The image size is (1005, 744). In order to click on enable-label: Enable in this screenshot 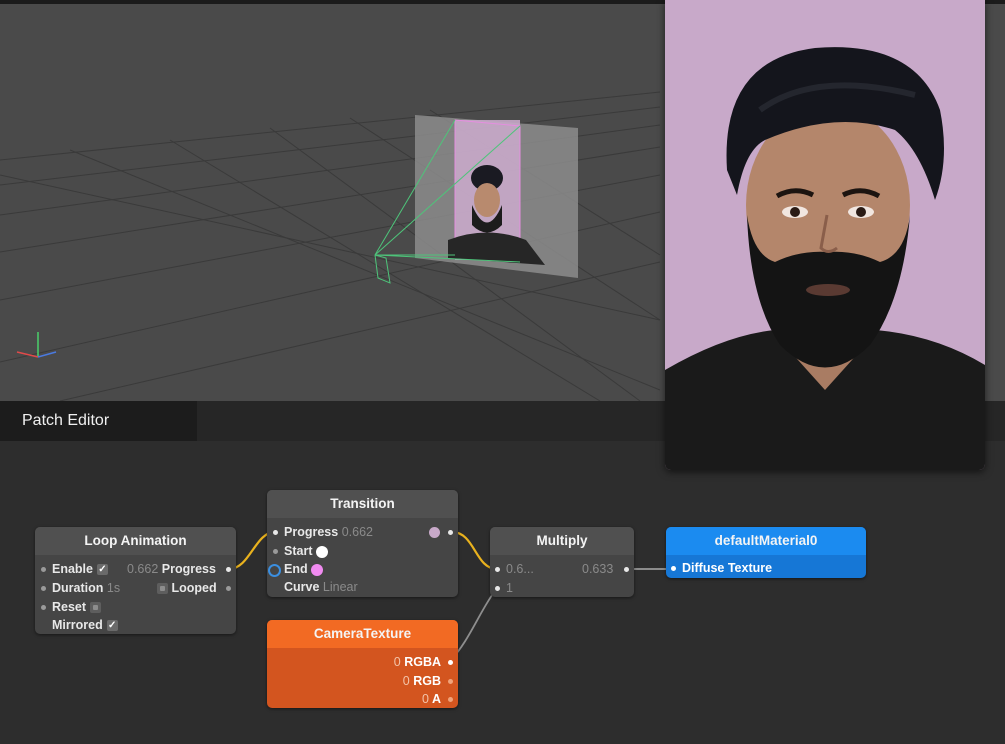, I will do `click(72, 569)`.